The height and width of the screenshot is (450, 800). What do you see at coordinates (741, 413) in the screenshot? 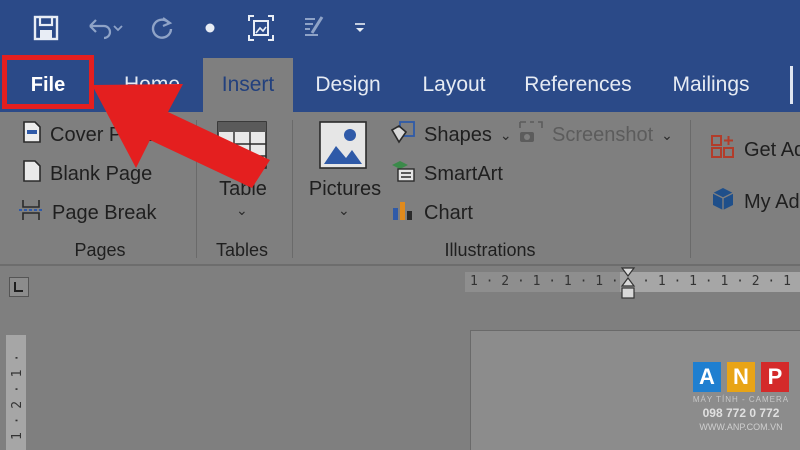
I see `logo-phone: 098 772 0 772` at bounding box center [741, 413].